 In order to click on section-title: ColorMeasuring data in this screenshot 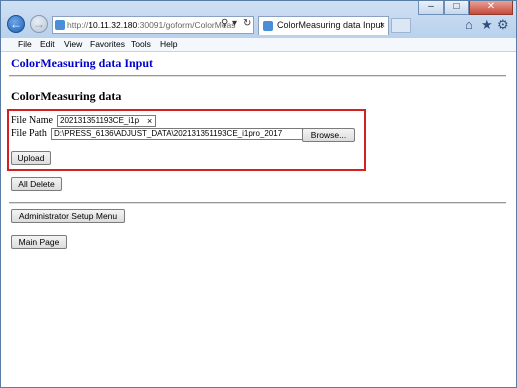, I will do `click(66, 96)`.